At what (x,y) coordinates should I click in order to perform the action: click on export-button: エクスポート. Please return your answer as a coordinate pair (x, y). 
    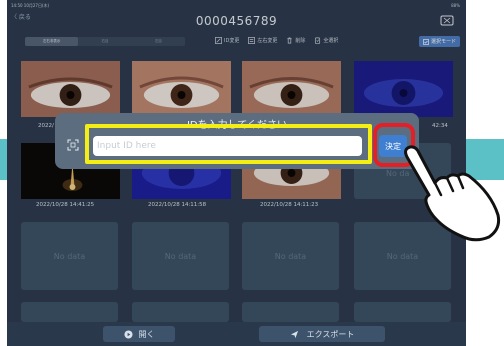
    Looking at the image, I should click on (322, 334).